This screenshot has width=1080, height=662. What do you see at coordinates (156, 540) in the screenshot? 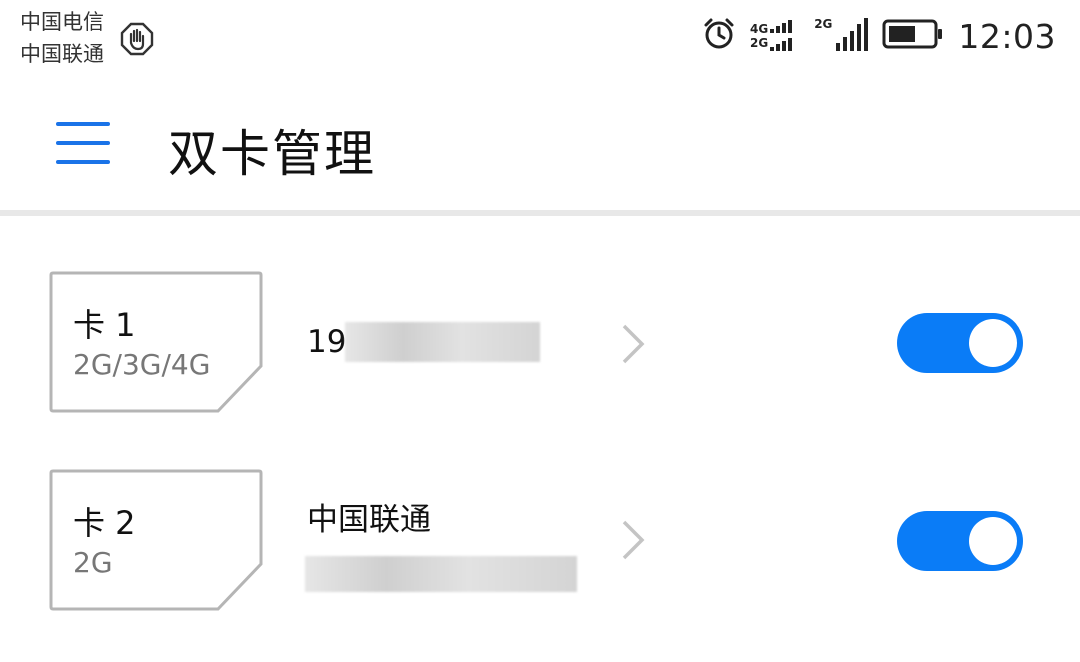
I see `sim-card-icon: 卡 2 2G` at bounding box center [156, 540].